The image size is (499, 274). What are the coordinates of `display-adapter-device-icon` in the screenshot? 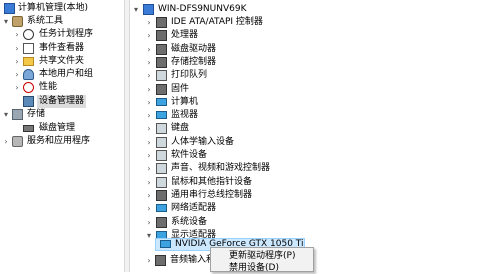 It's located at (165, 244).